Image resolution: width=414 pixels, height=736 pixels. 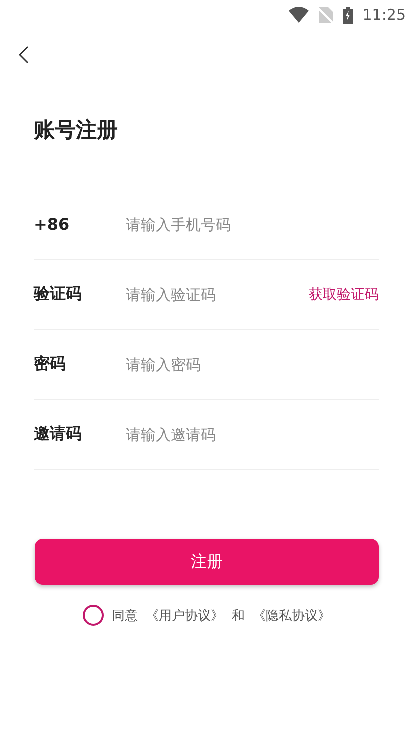 I want to click on agree-checkbox, so click(x=93, y=615).